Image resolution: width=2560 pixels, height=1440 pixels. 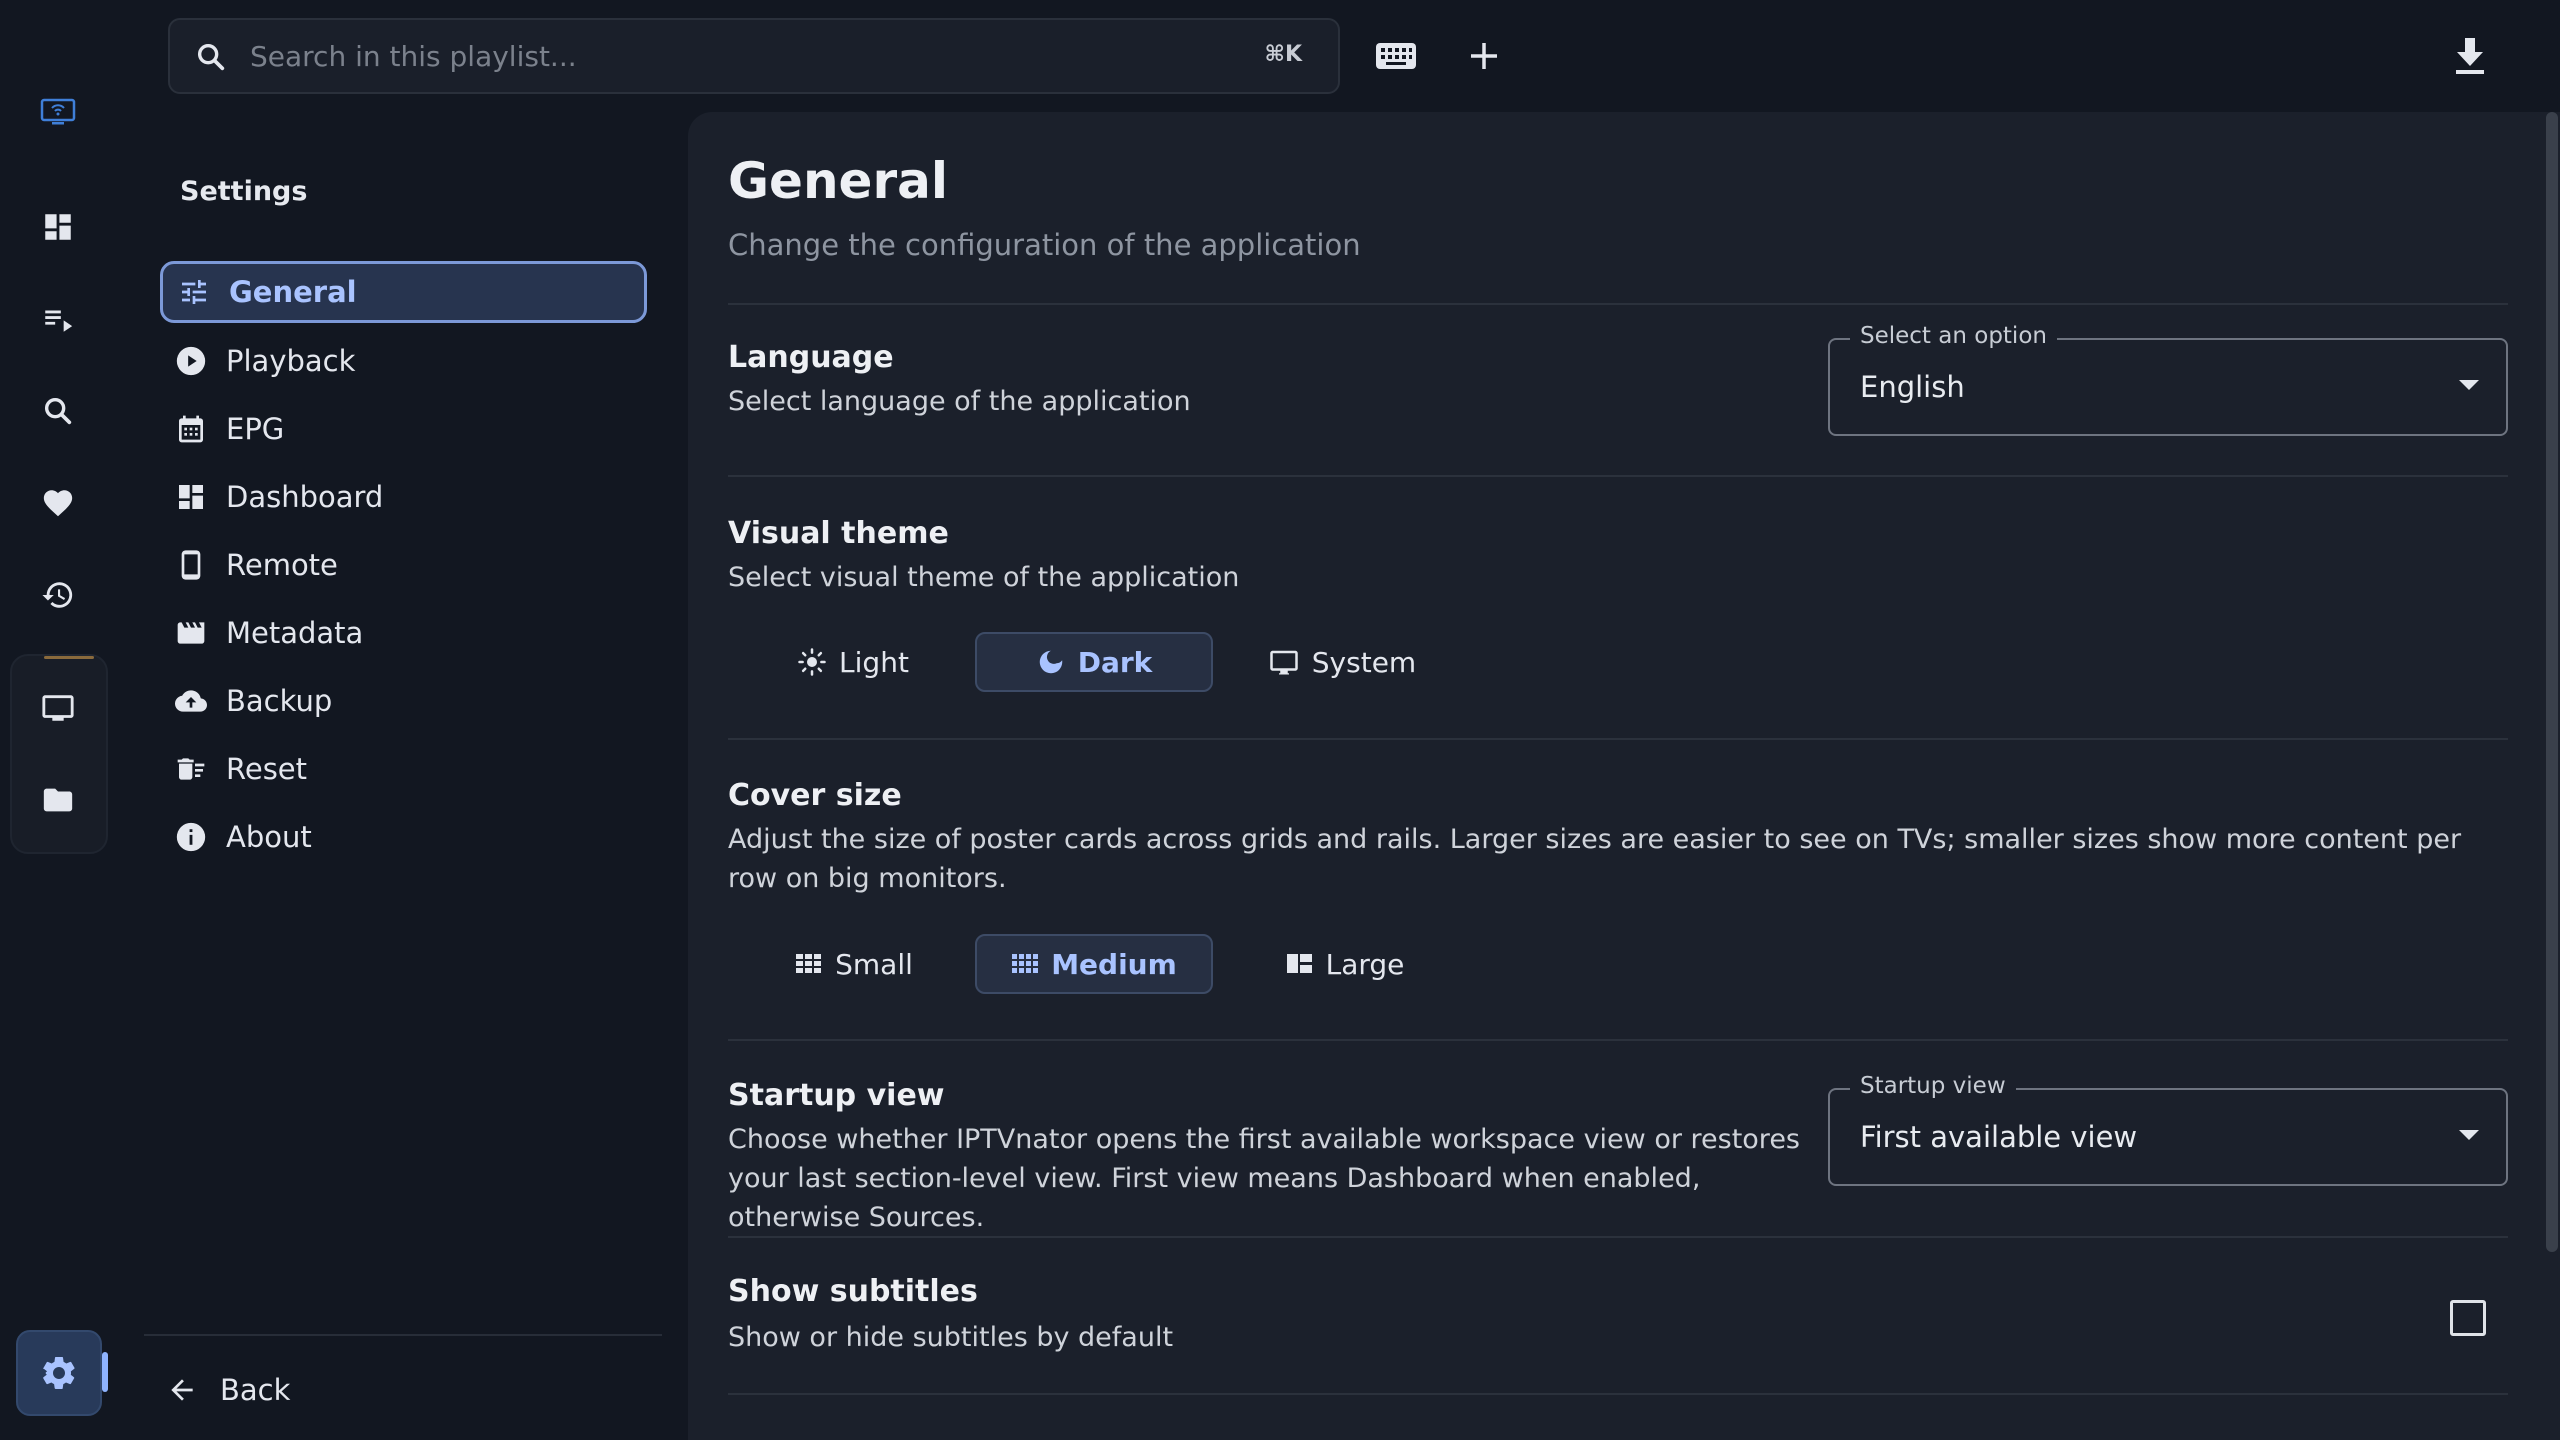 I want to click on theme-dark-button: Dark, so click(x=1094, y=662).